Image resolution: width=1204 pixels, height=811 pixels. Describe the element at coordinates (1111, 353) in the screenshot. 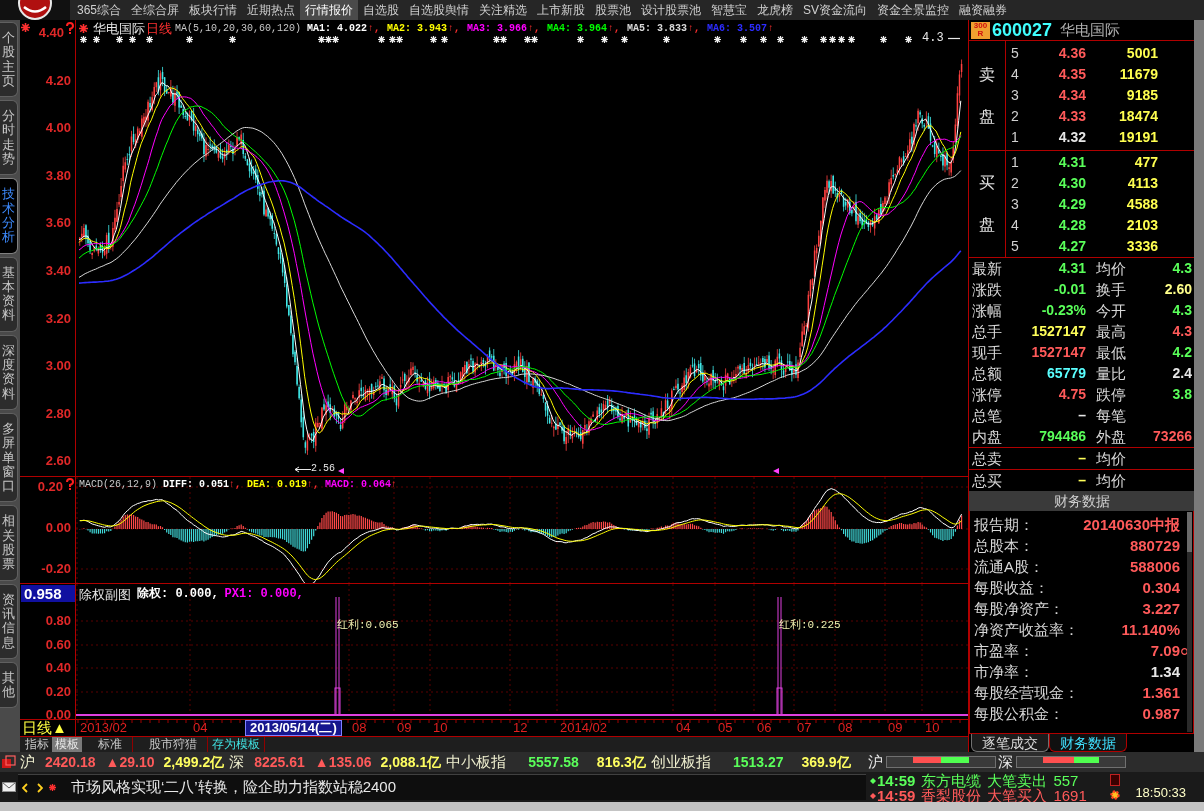

I see `quote-label: 最低` at that location.